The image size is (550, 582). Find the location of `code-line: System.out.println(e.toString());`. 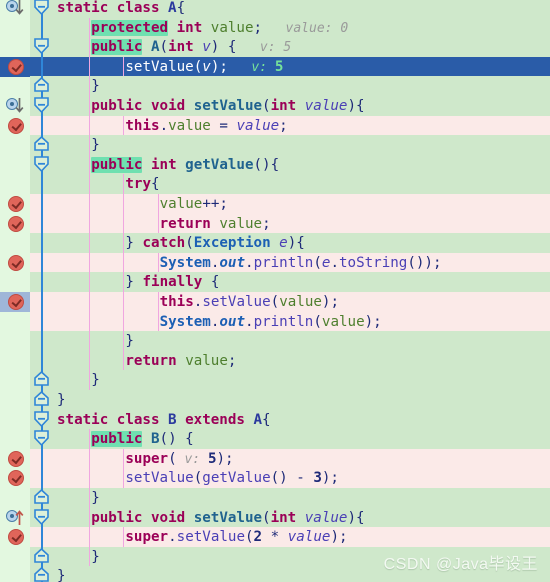

code-line: System.out.println(e.toString()); is located at coordinates (275, 263).